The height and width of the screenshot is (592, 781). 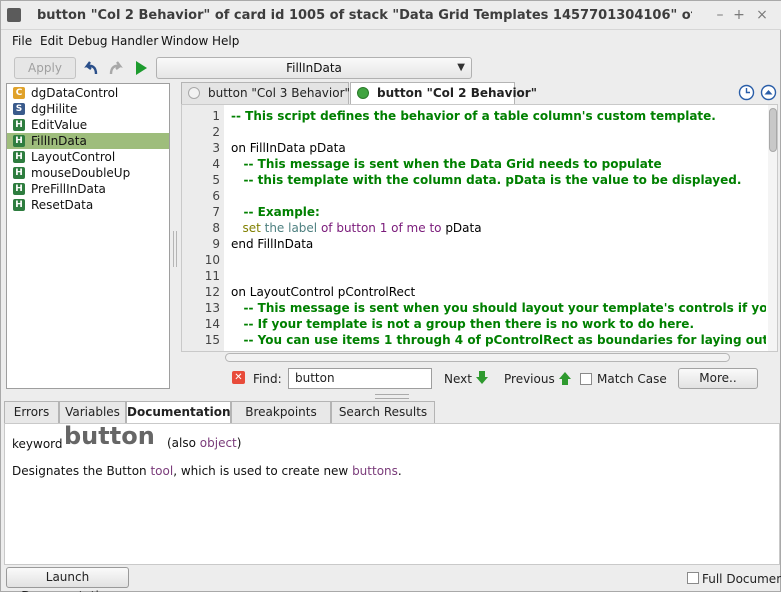 What do you see at coordinates (19, 141) in the screenshot?
I see `handler-type-icon: H` at bounding box center [19, 141].